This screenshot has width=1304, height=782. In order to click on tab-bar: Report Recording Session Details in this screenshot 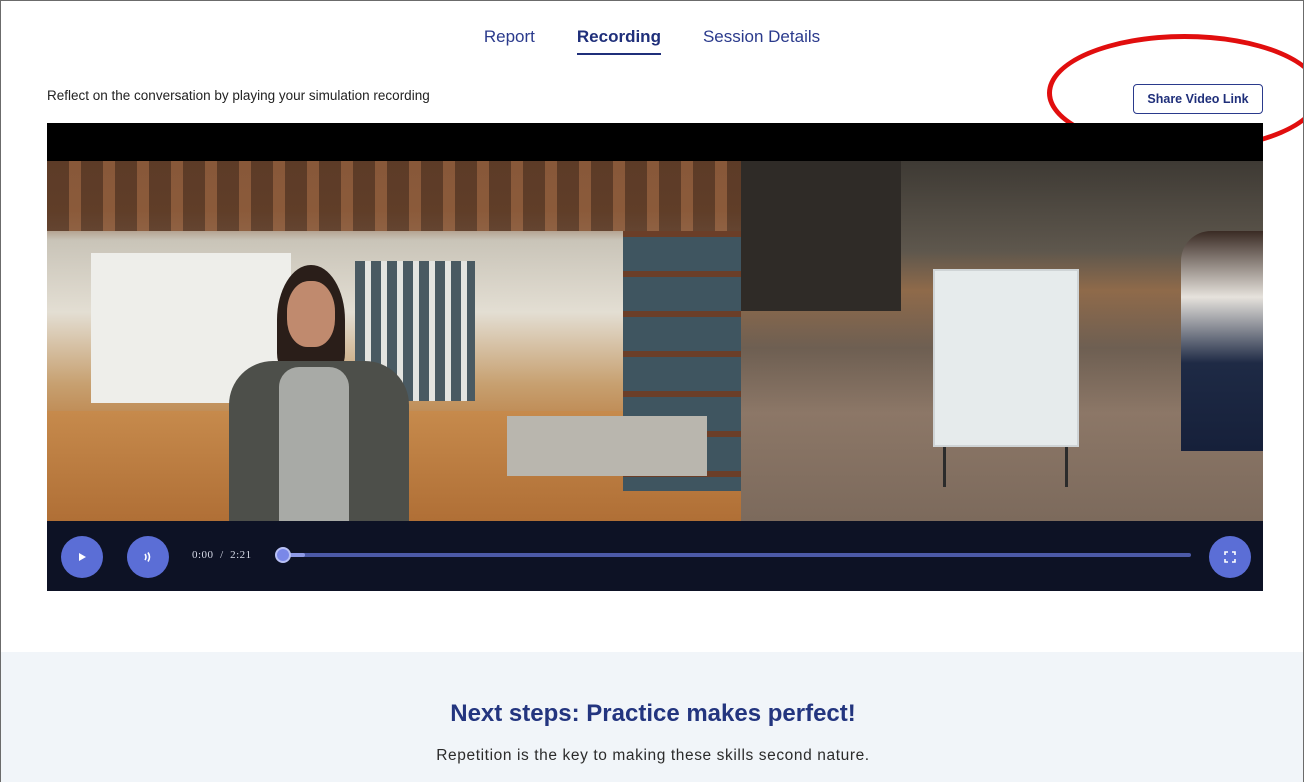, I will do `click(652, 41)`.